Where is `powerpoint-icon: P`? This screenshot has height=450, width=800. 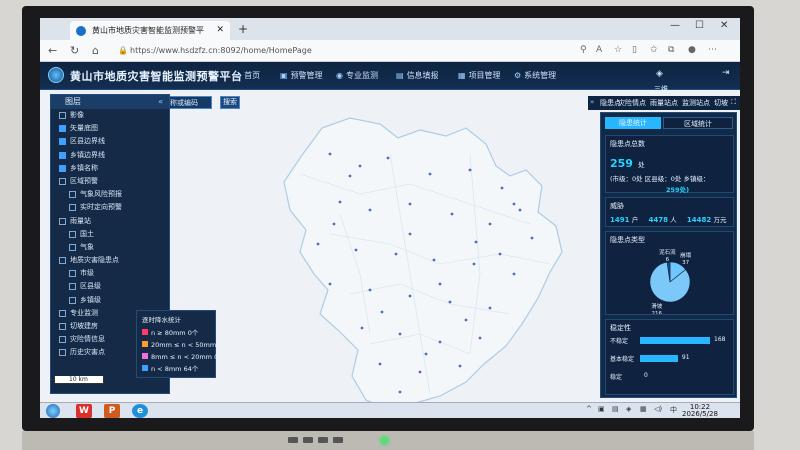
powerpoint-icon: P is located at coordinates (112, 411).